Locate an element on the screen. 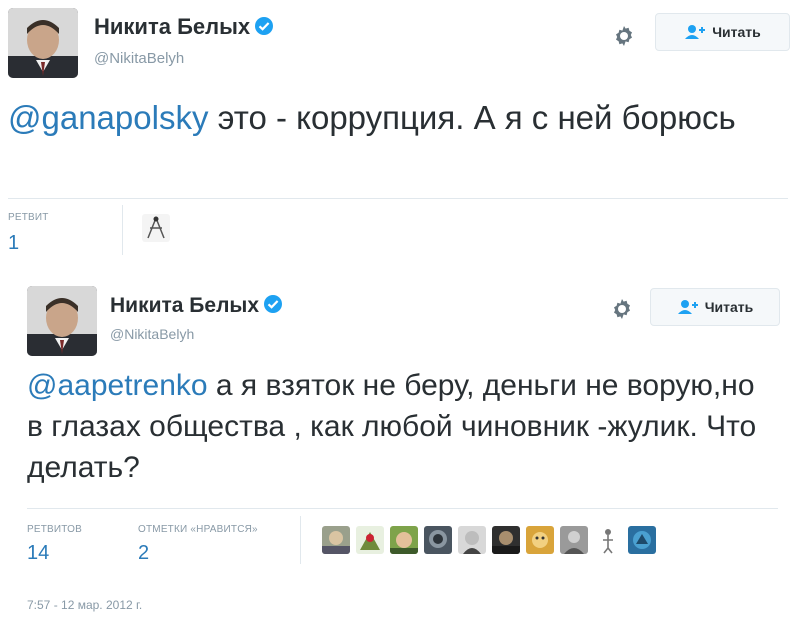 Image resolution: width=800 pixels, height=617 pixels. mention-link: @aapetrenko is located at coordinates (117, 385).